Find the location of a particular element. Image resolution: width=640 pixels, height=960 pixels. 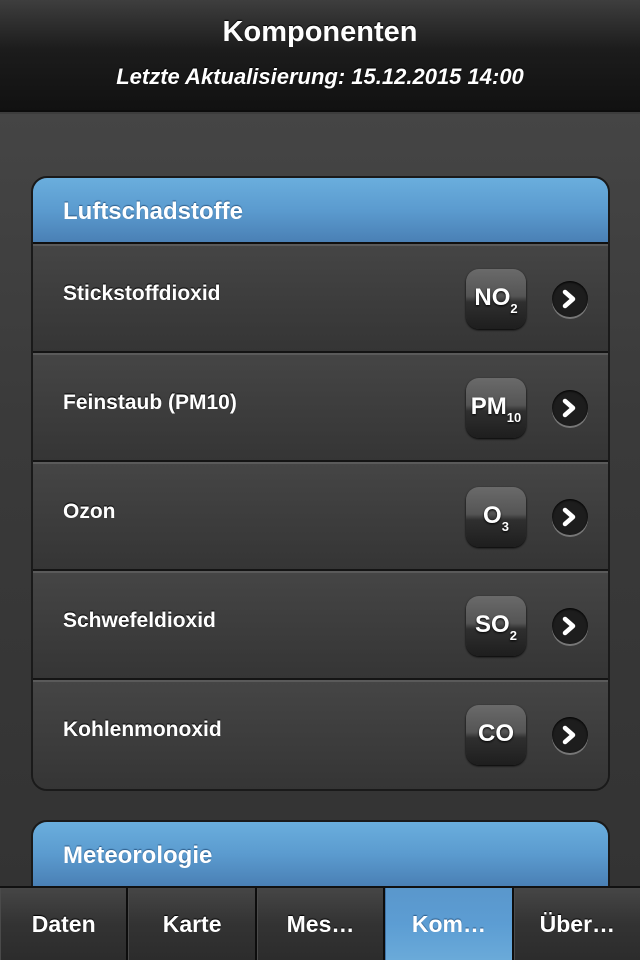

last-update-text: Letzte Aktualisierung: 15.12.2015 14:00 is located at coordinates (320, 76).